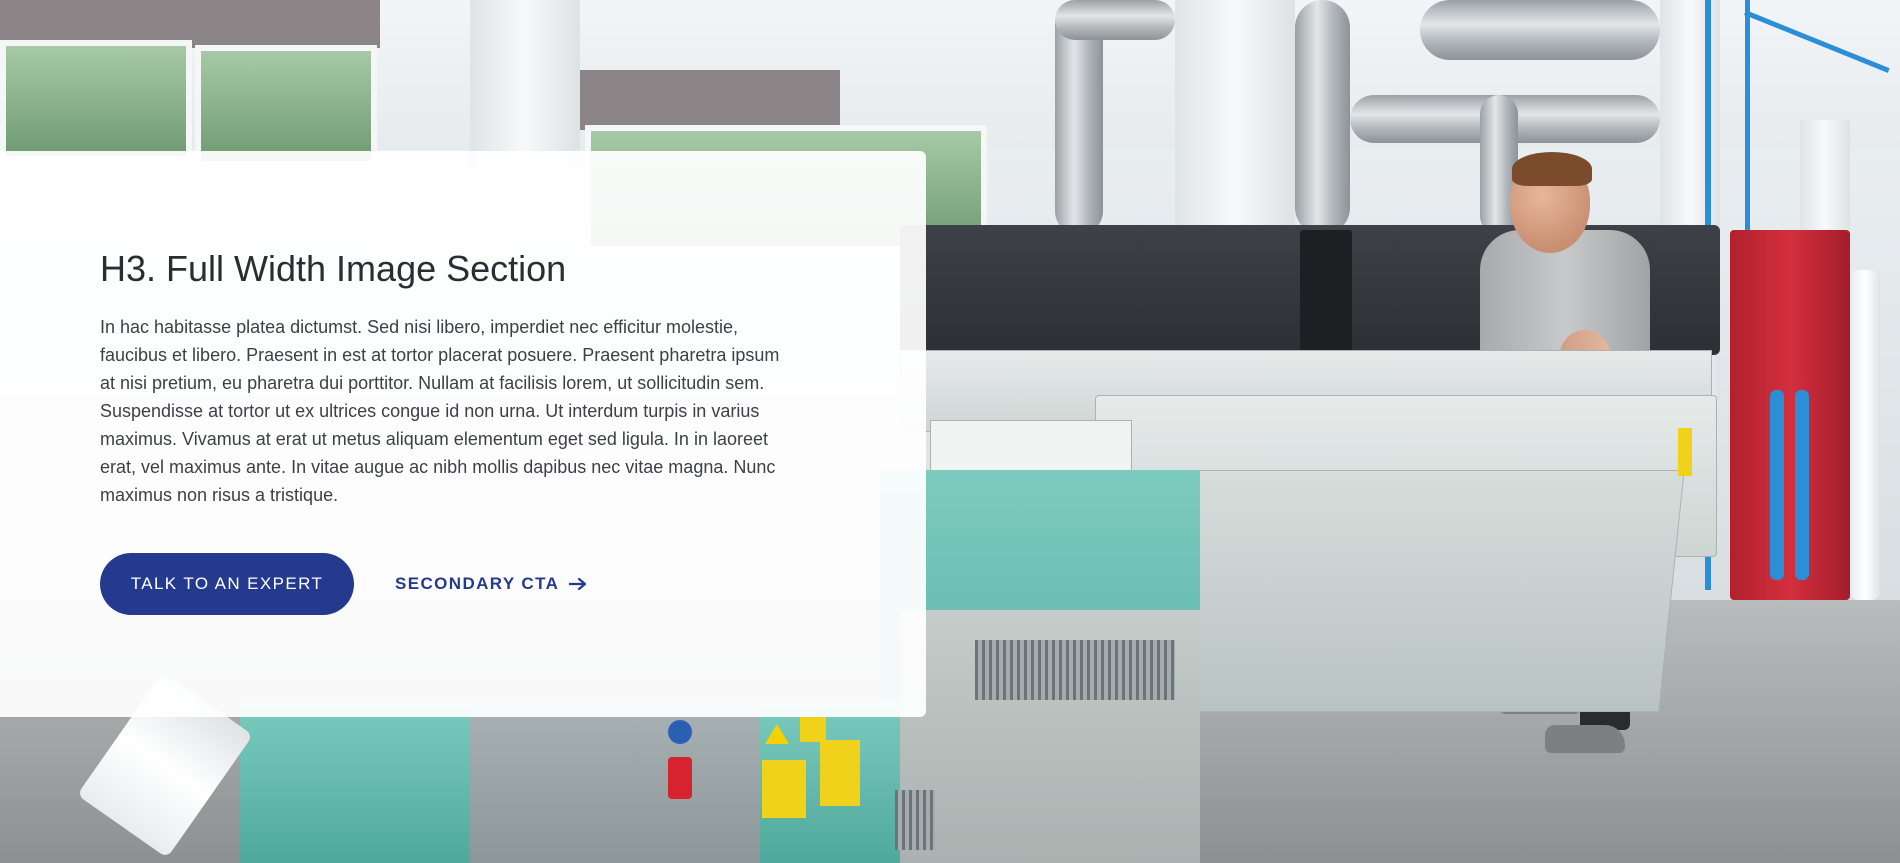 This screenshot has width=1900, height=863. Describe the element at coordinates (680, 732) in the screenshot. I see `info-icon` at that location.